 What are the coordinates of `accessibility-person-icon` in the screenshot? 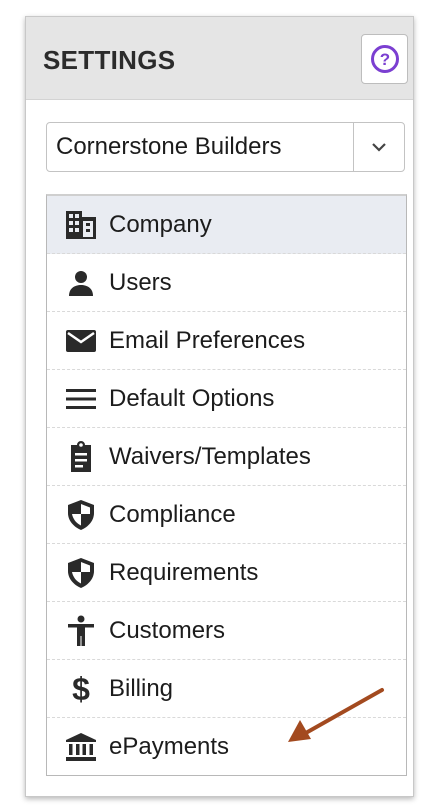 It's located at (81, 631).